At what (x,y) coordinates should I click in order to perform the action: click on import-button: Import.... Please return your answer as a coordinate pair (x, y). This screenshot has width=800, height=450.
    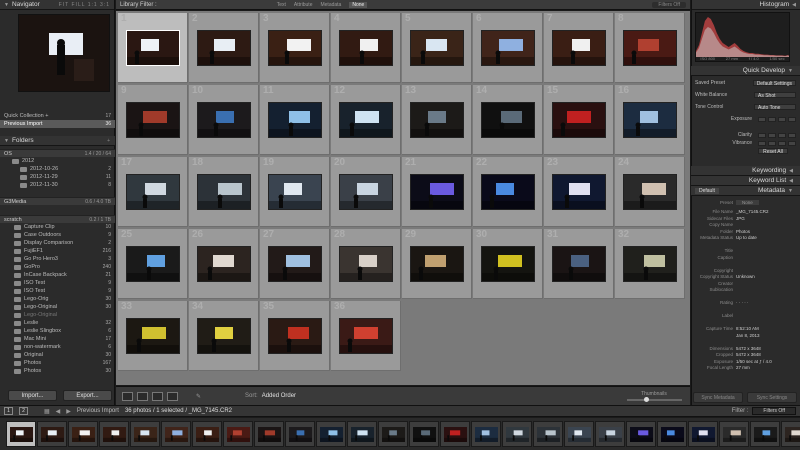
    Looking at the image, I should click on (32, 395).